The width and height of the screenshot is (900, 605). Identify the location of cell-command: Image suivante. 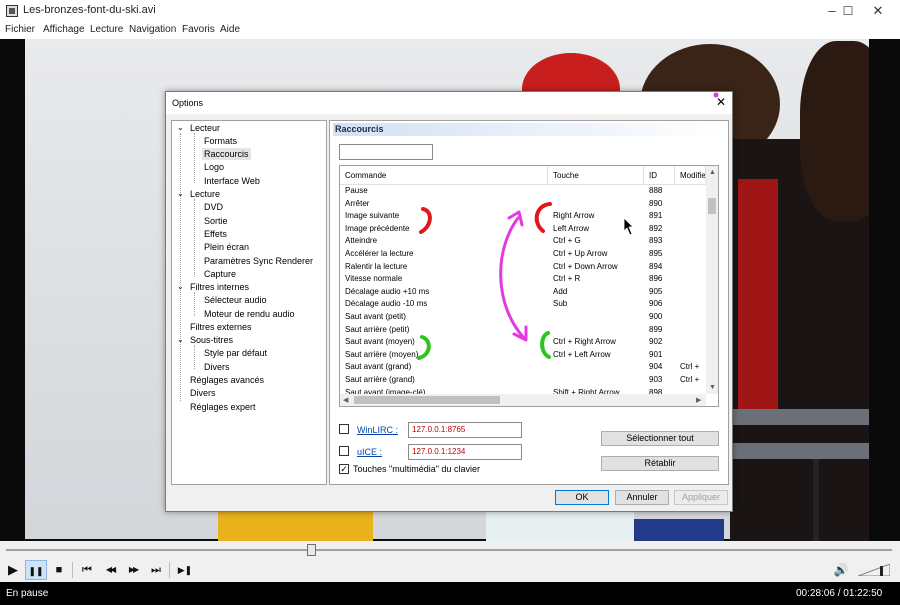
(372, 216).